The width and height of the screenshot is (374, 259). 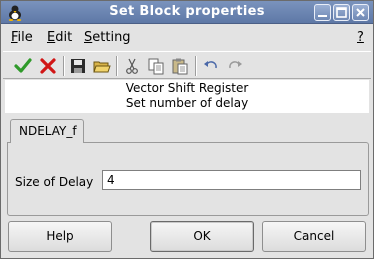 I want to click on copy-toolbar-button, so click(x=156, y=66).